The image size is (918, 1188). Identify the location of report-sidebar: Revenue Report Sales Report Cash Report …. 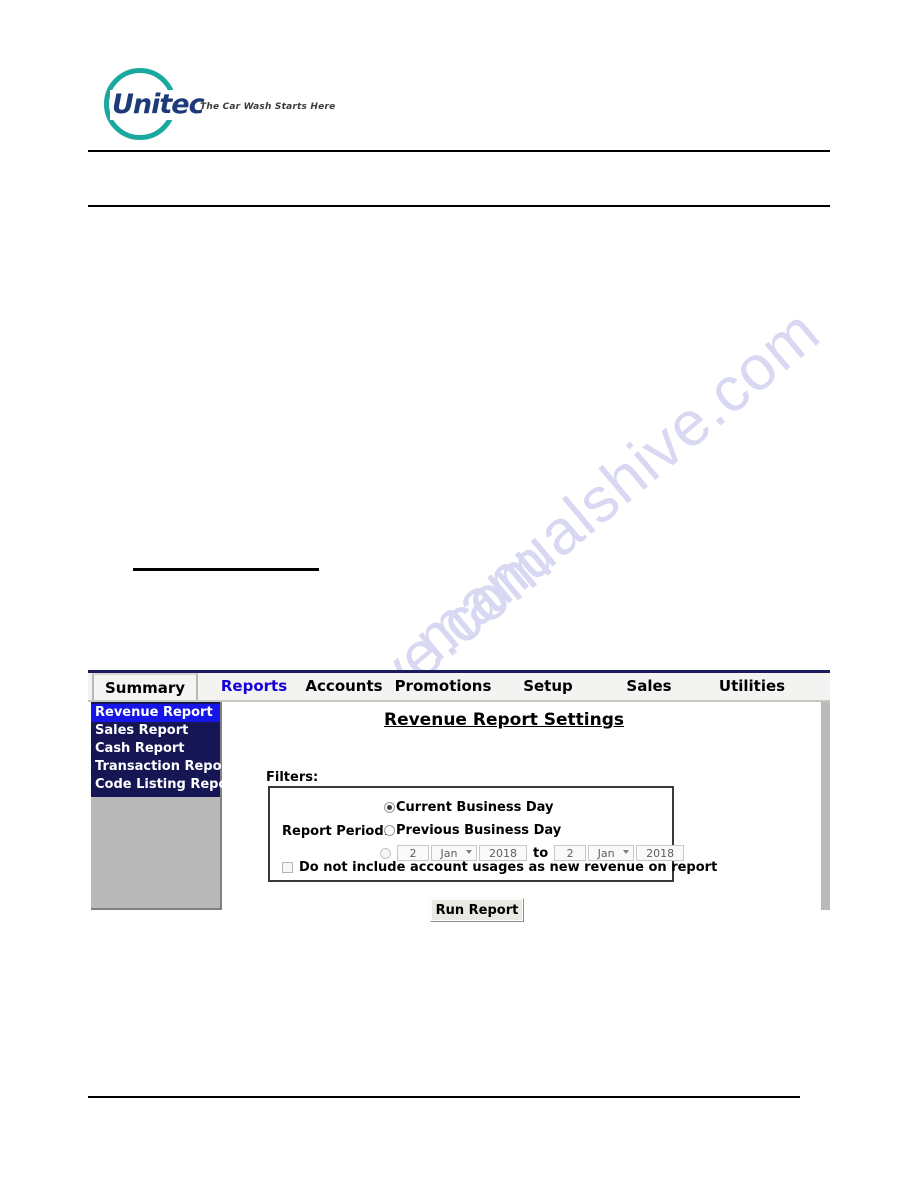
(165, 806).